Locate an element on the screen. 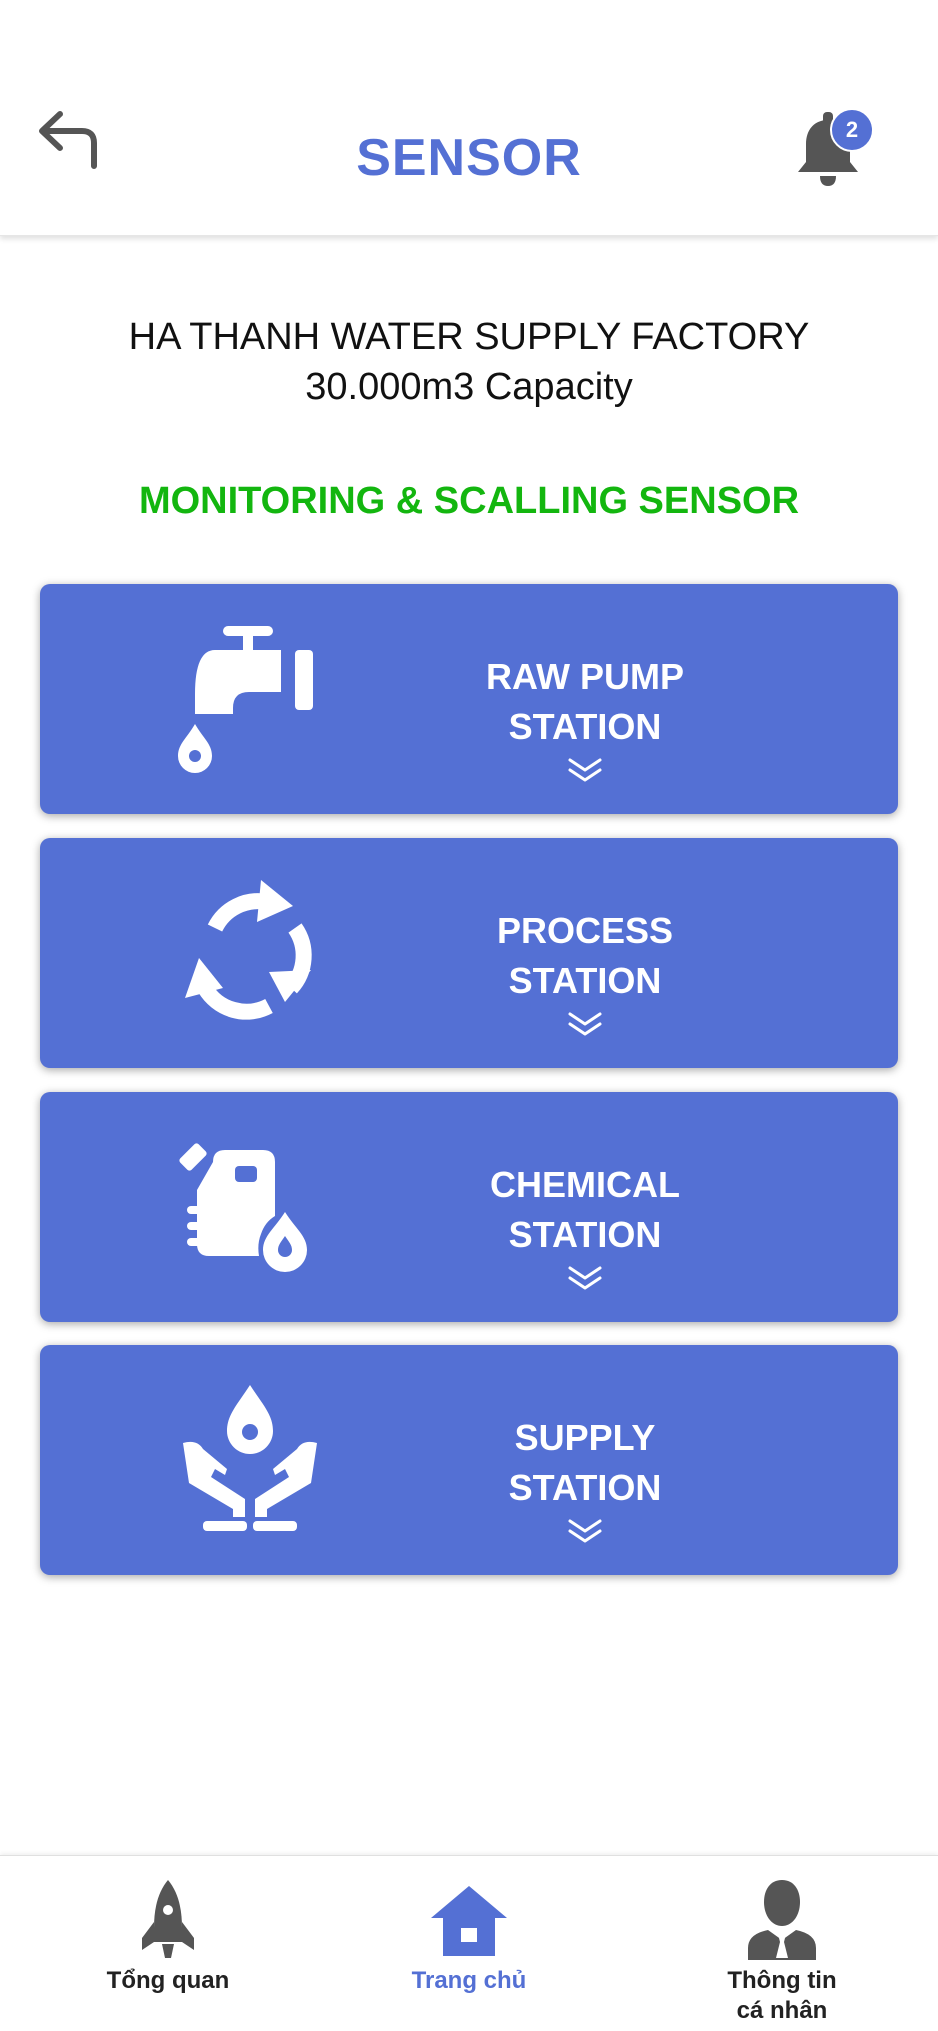  nav-tong-quan: Tổng quan is located at coordinates (168, 1943).